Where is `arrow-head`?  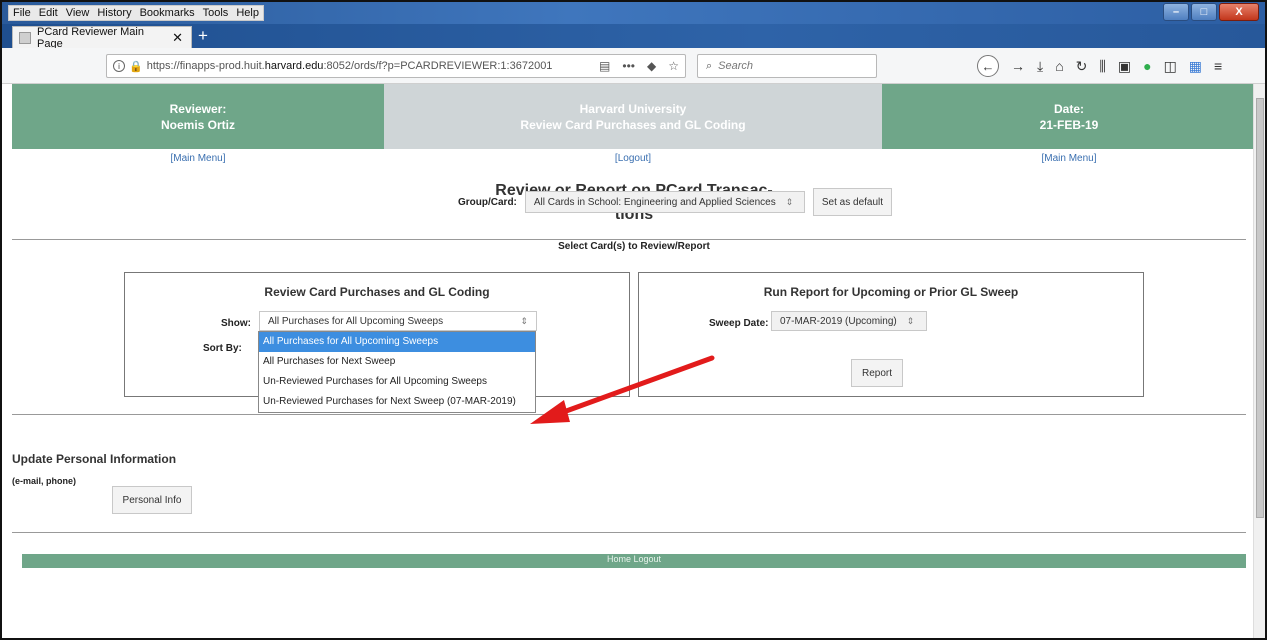 arrow-head is located at coordinates (550, 412).